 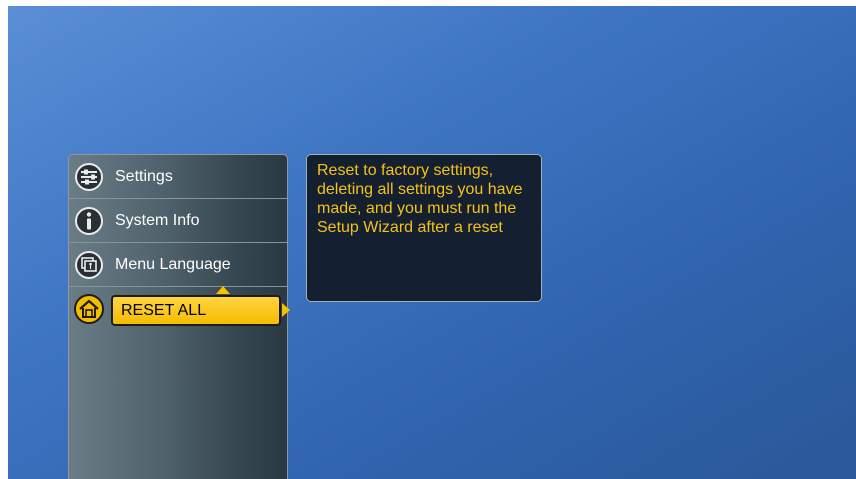 What do you see at coordinates (173, 264) in the screenshot?
I see `menu-item-label: Menu Language` at bounding box center [173, 264].